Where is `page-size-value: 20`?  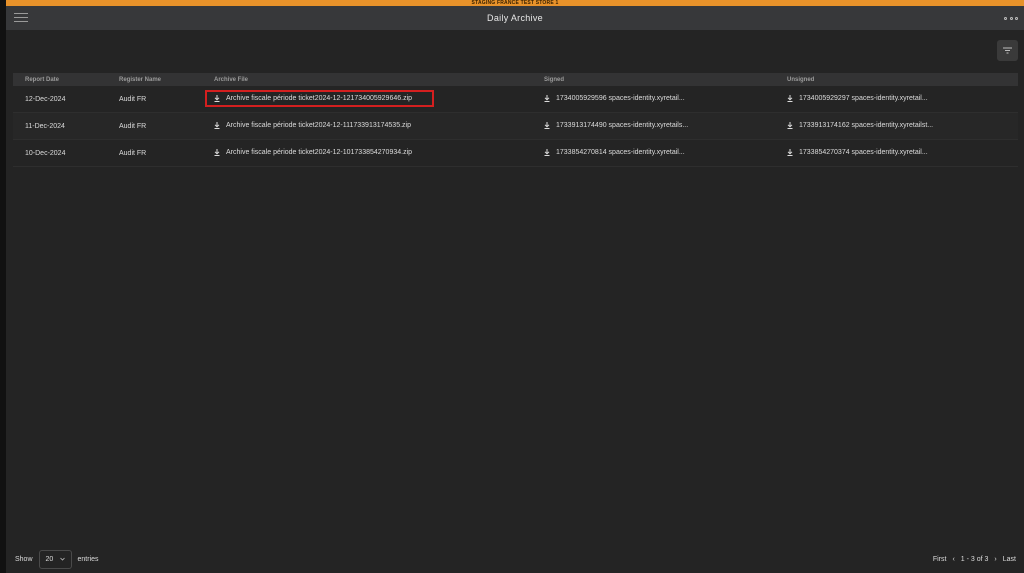
page-size-value: 20 is located at coordinates (49, 559).